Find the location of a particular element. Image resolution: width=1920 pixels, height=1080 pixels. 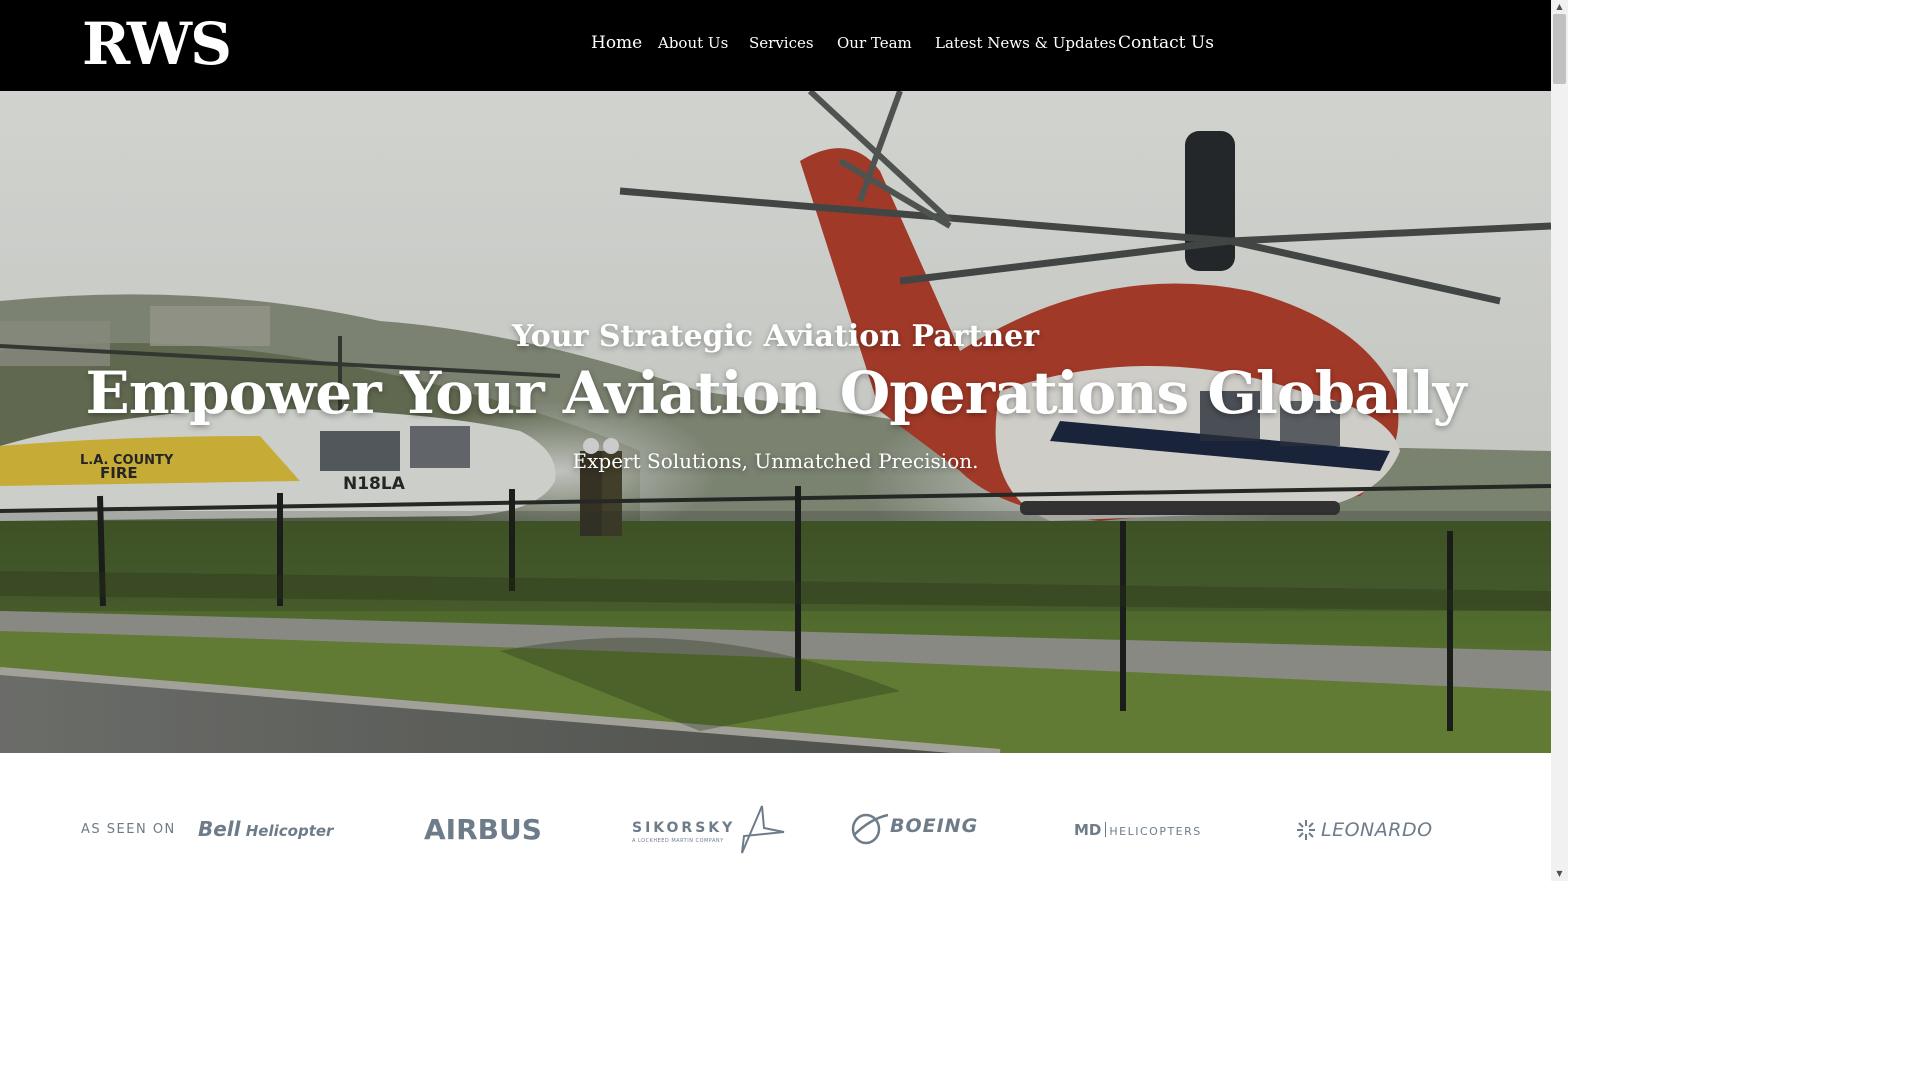

boeing-logo: BOEING is located at coordinates (930, 829).